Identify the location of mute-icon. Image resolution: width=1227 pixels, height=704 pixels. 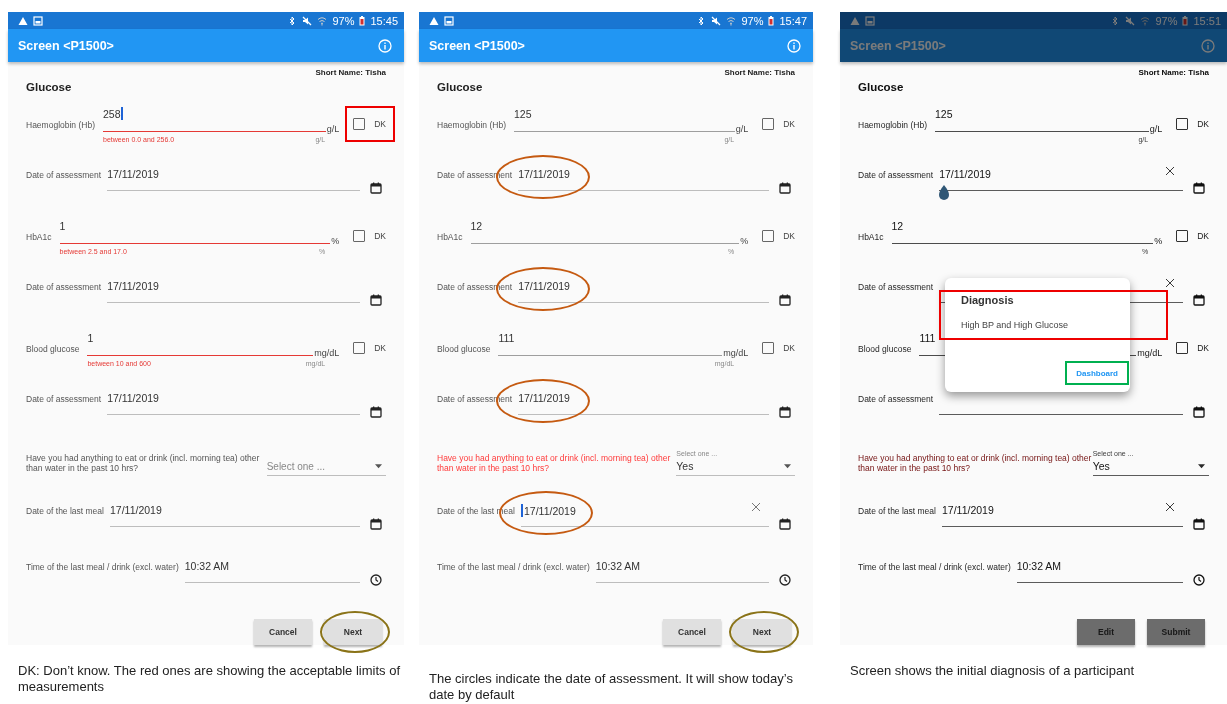
(1130, 20).